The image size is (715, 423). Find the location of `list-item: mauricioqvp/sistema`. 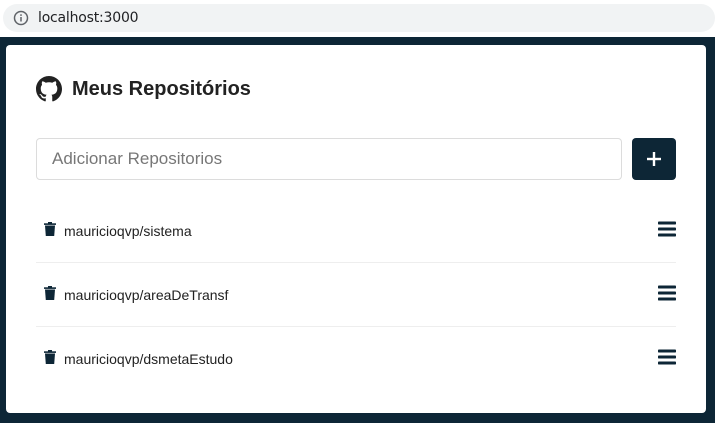

list-item: mauricioqvp/sistema is located at coordinates (356, 231).